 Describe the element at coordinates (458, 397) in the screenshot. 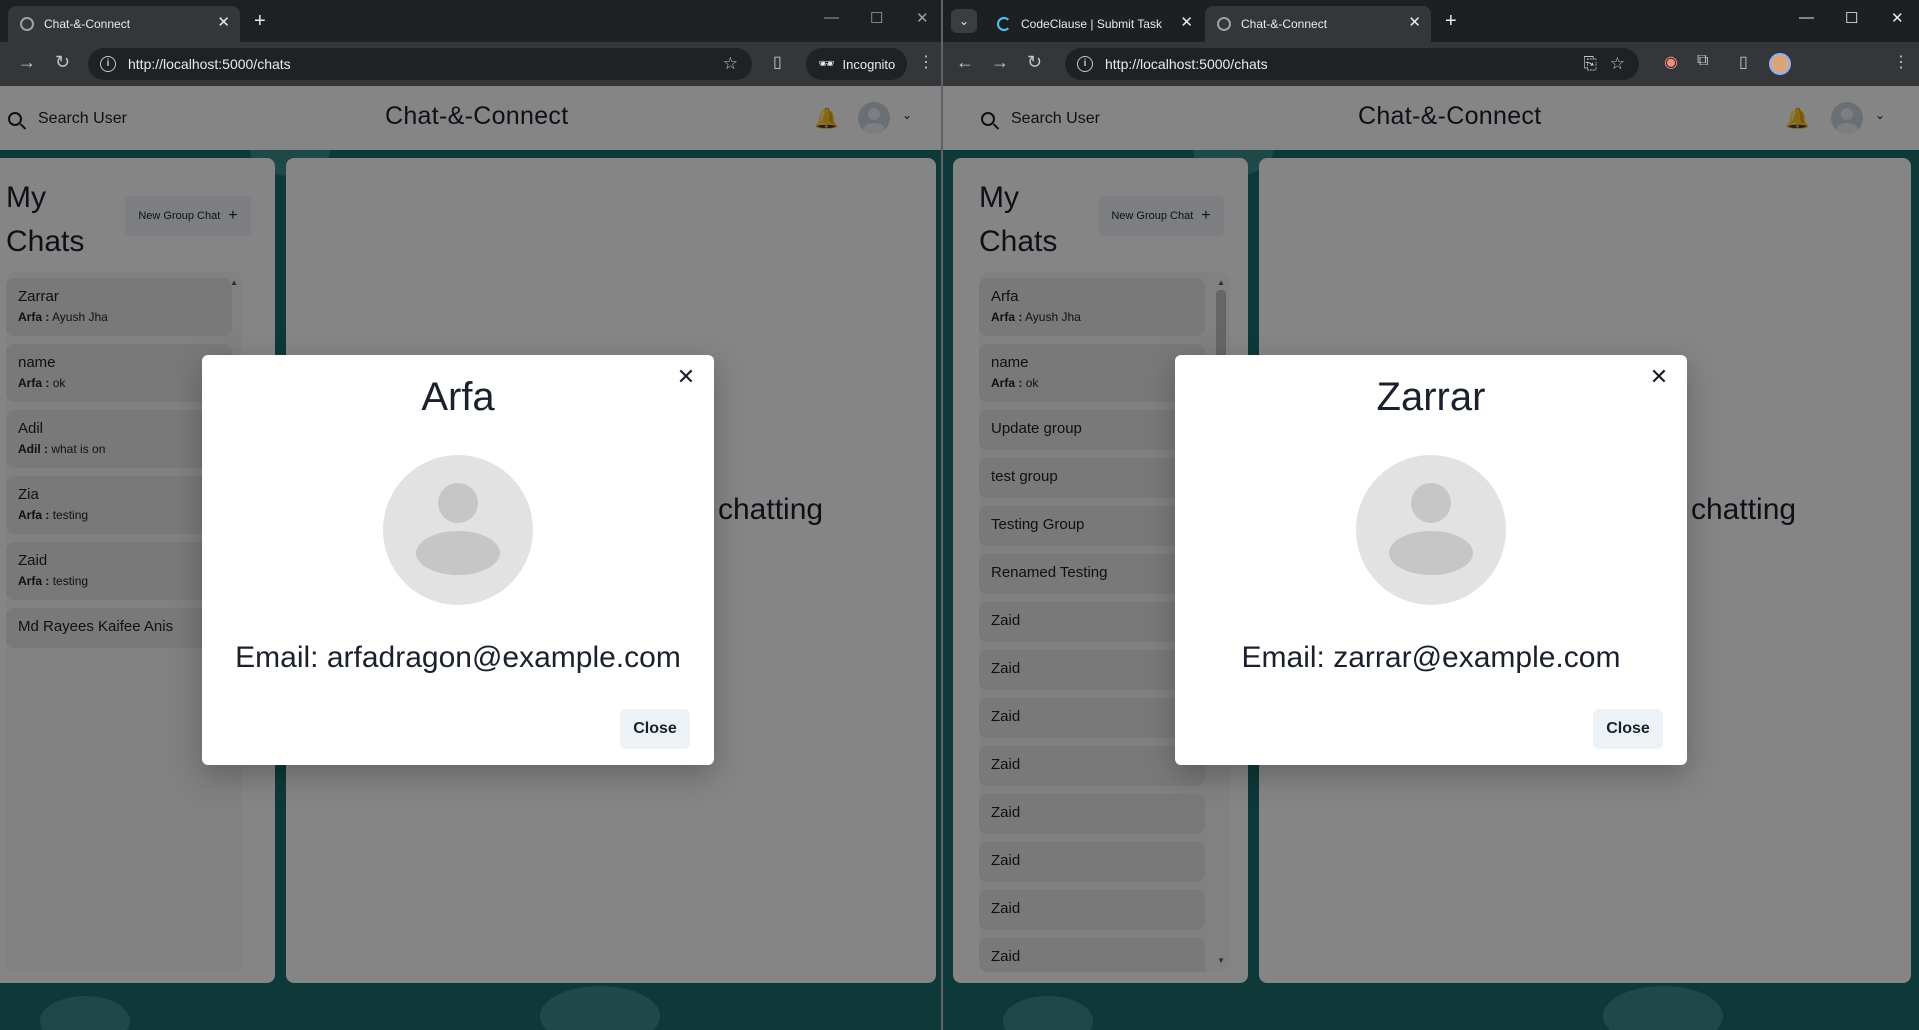

I see `modal-title: Arfa` at that location.